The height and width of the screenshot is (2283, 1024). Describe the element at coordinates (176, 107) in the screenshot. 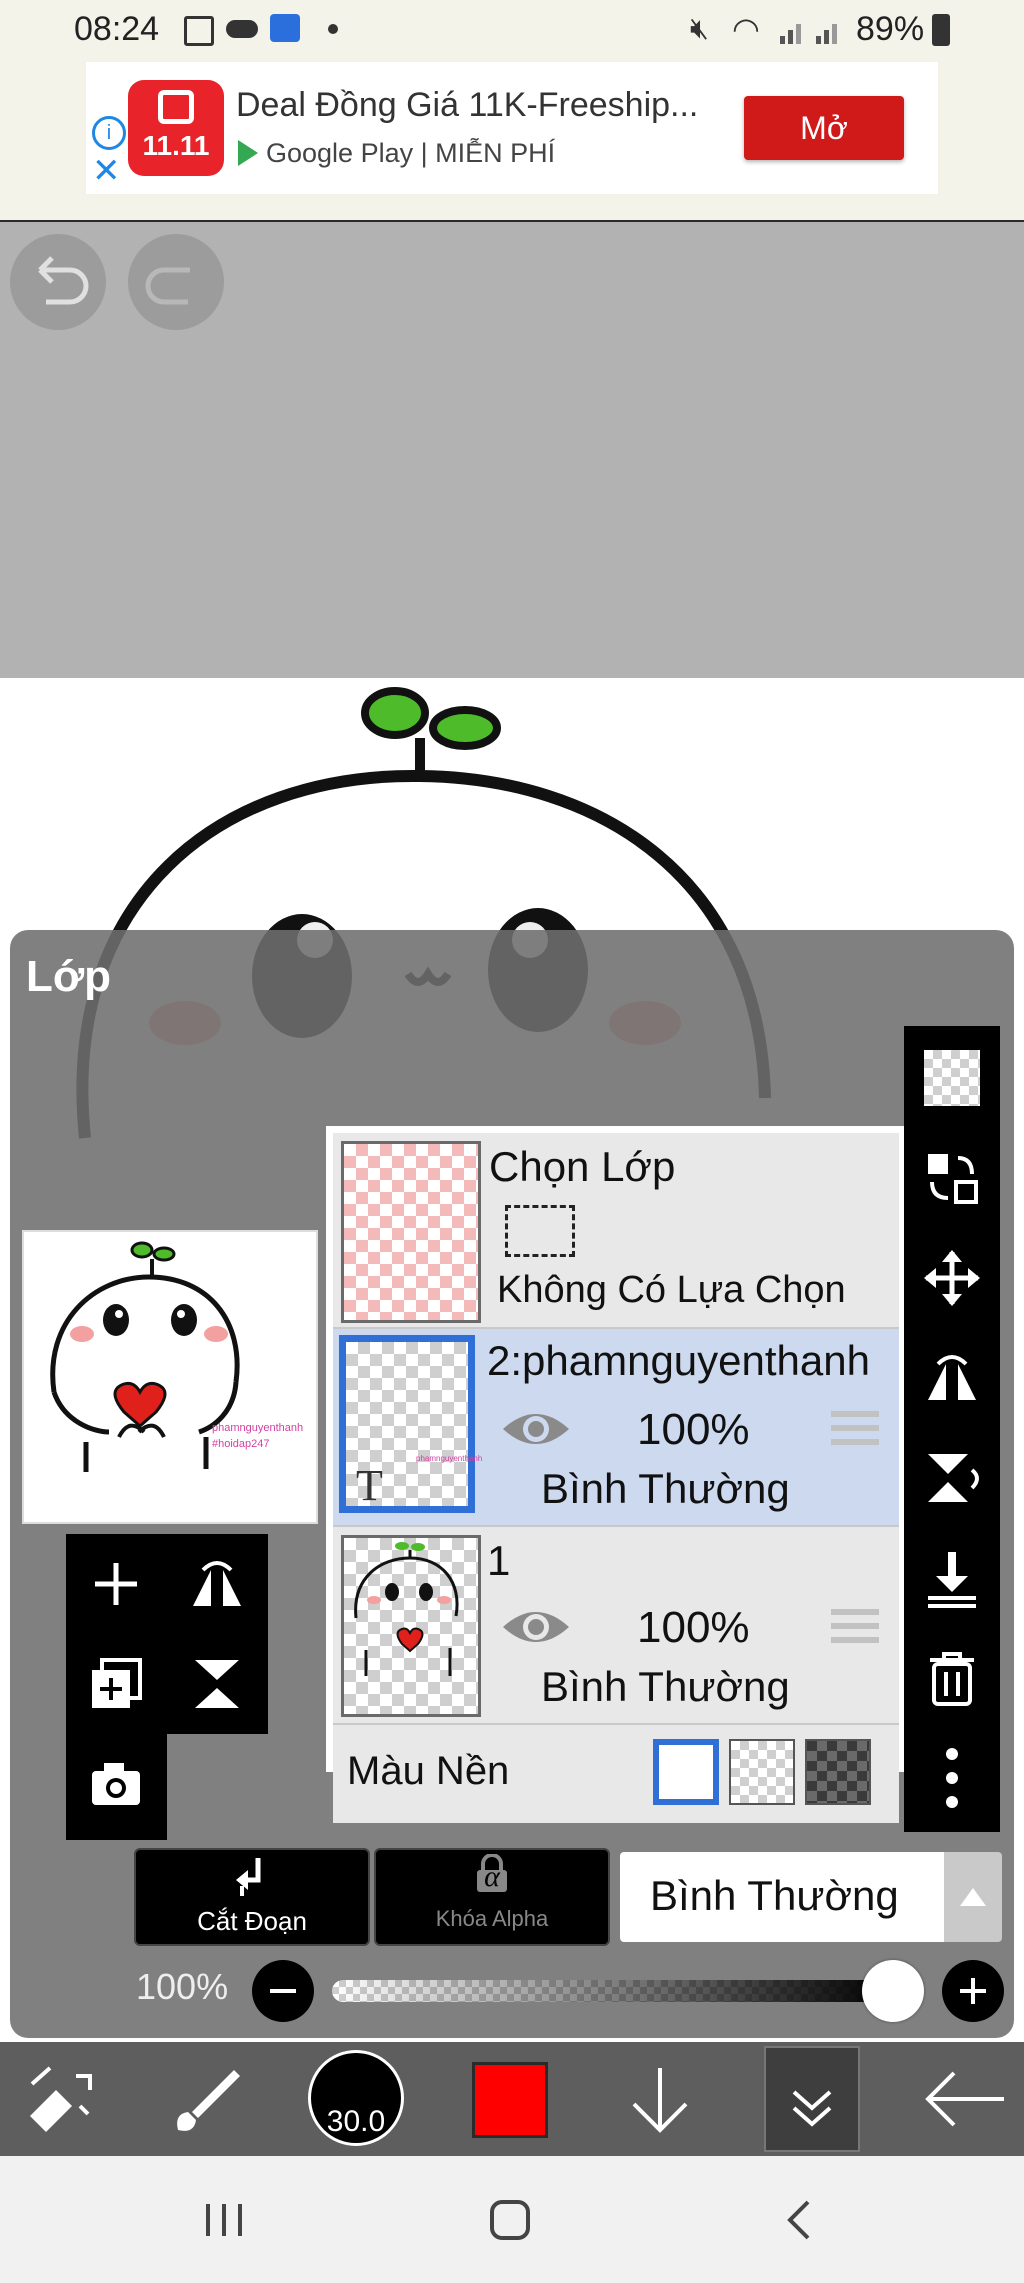

I see `cart-icon` at that location.